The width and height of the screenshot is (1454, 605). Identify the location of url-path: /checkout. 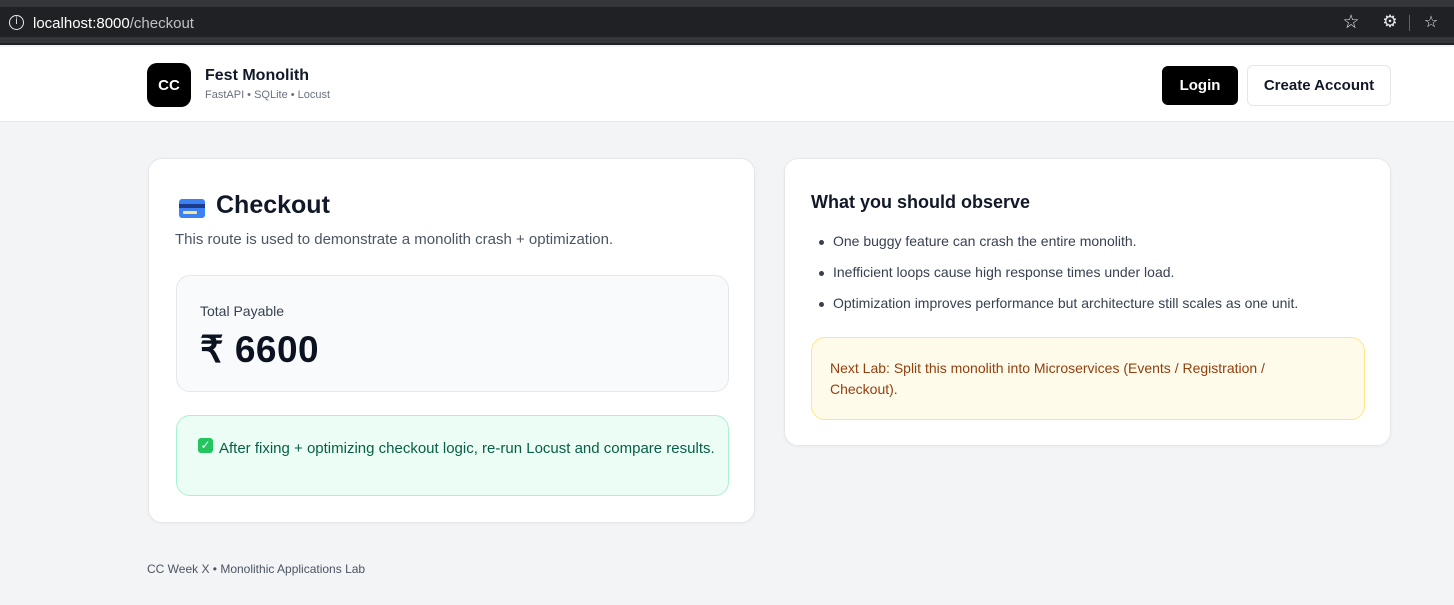
(161, 23).